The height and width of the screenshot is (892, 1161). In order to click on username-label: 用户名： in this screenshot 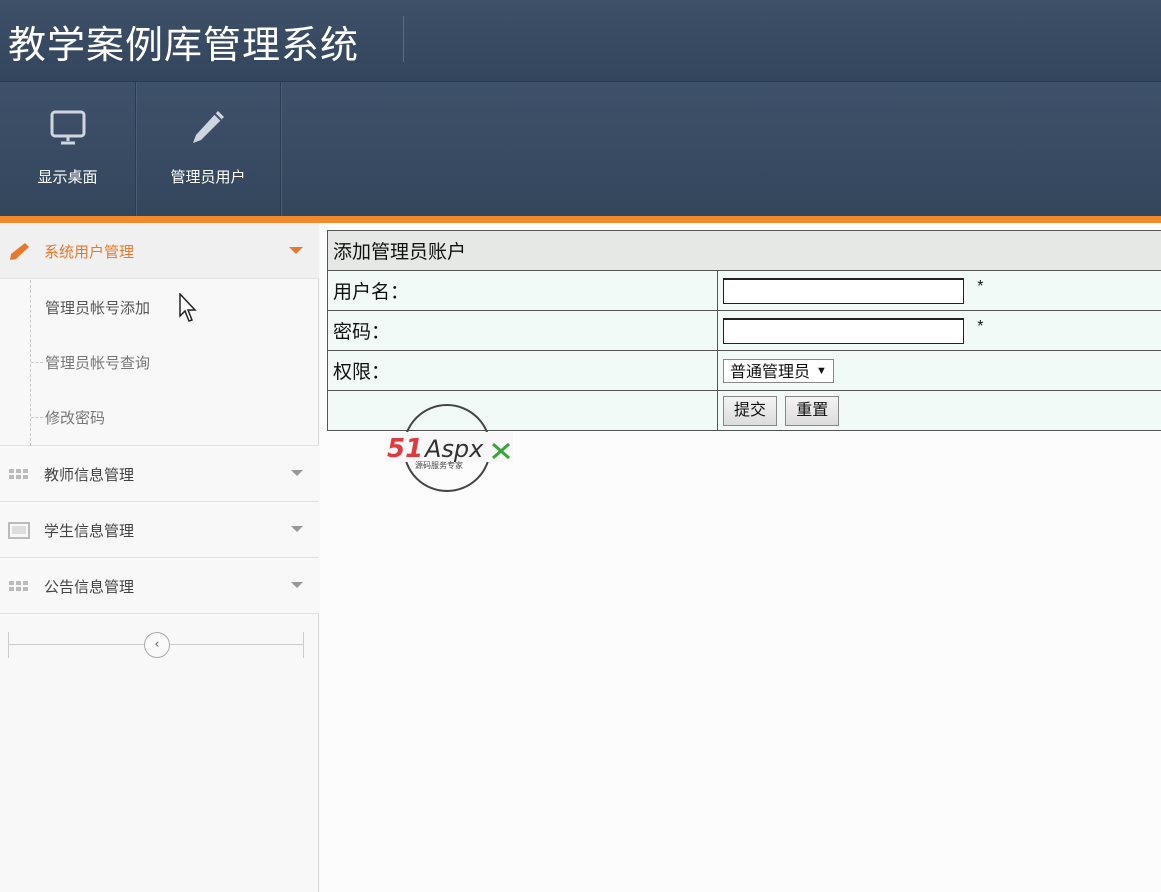, I will do `click(522, 290)`.